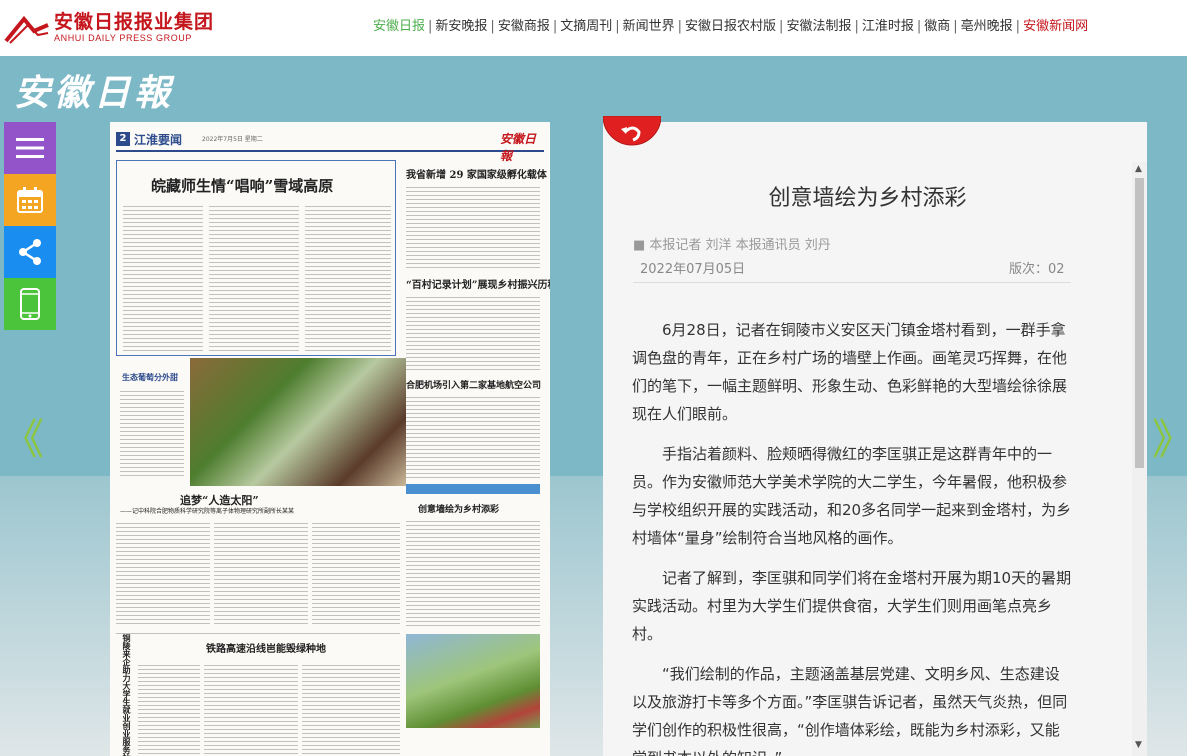 The image size is (1187, 756). What do you see at coordinates (888, 27) in the screenshot?
I see `nav-item: 江淮时报` at bounding box center [888, 27].